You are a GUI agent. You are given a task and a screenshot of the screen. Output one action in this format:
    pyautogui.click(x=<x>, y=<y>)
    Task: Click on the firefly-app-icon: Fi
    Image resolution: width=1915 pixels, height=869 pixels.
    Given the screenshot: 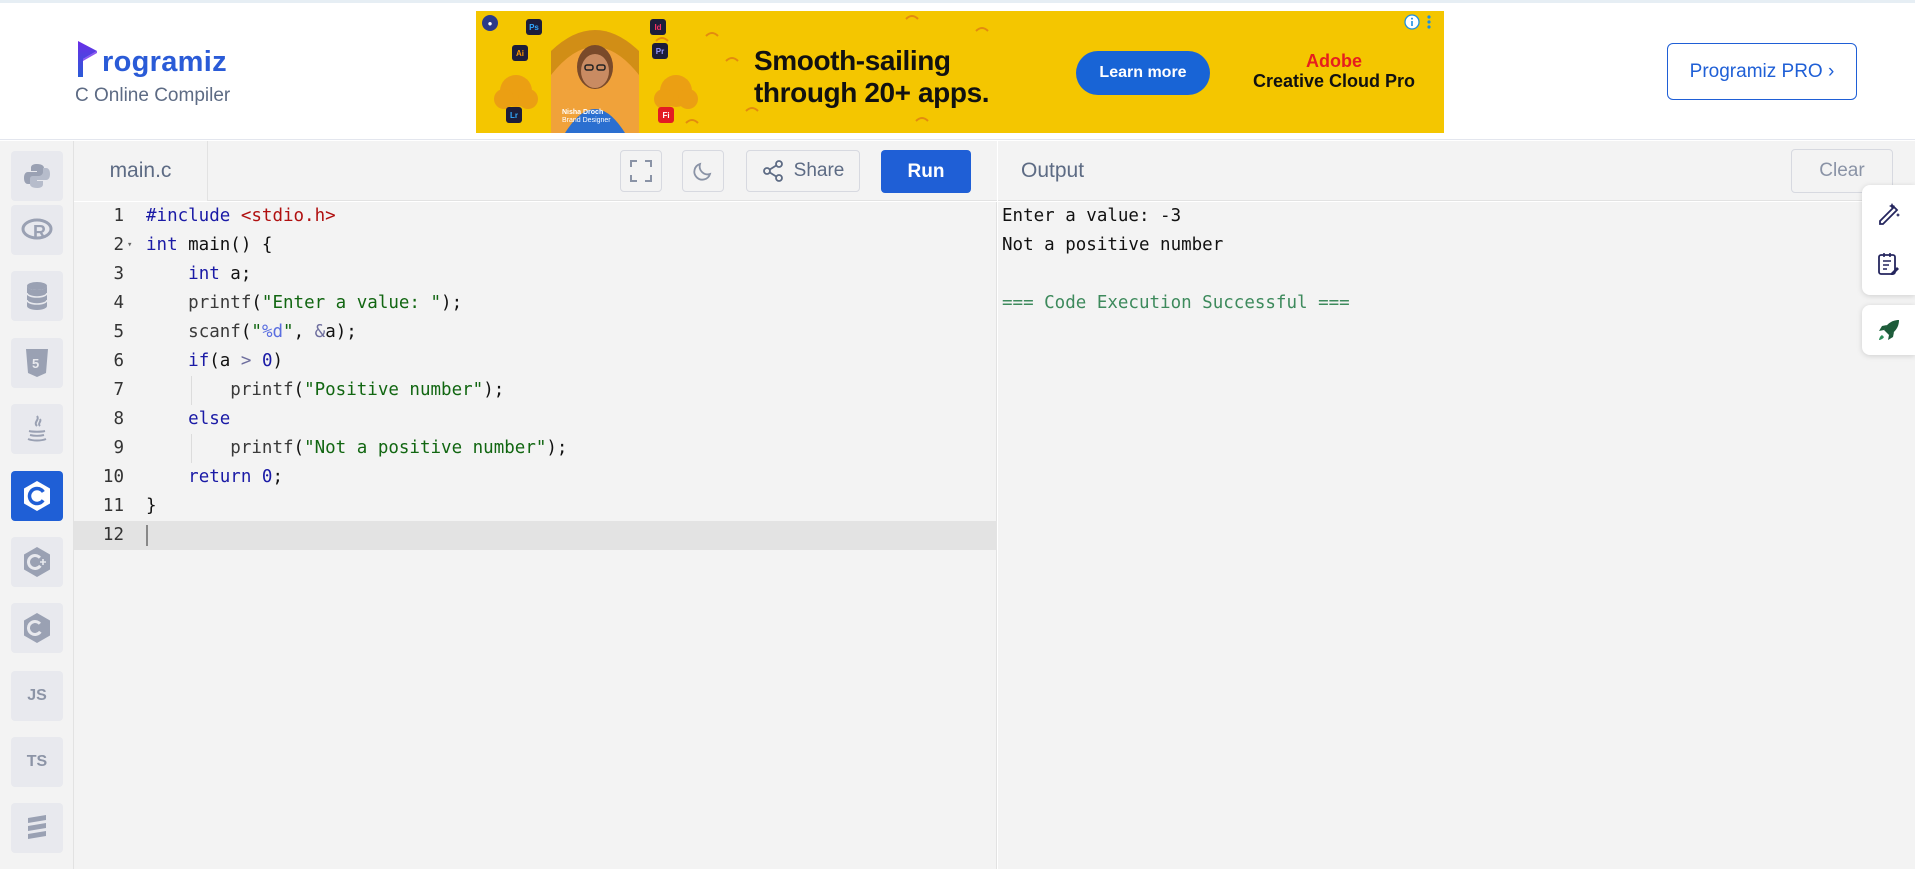 What is the action you would take?
    pyautogui.click(x=666, y=115)
    